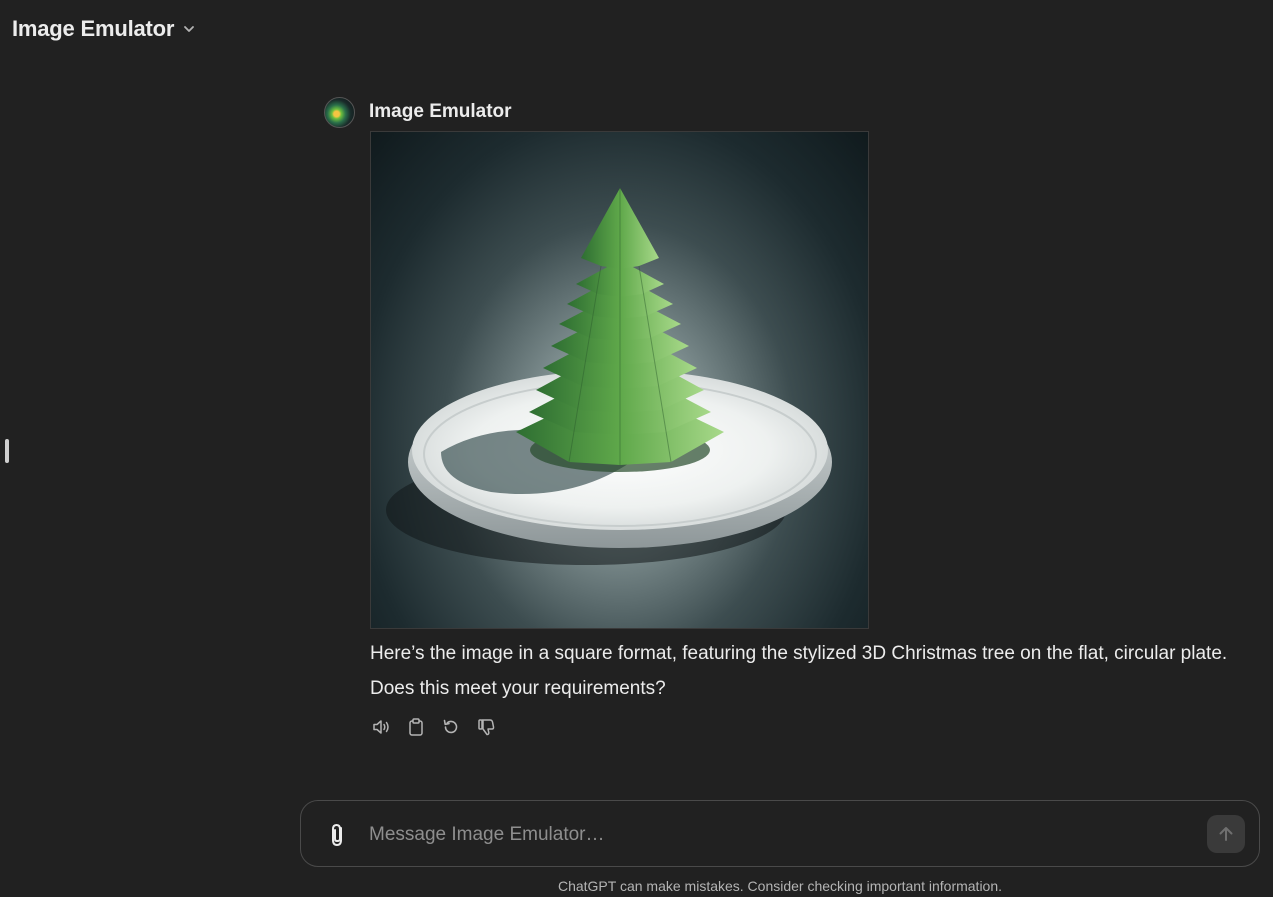 This screenshot has width=1273, height=897. I want to click on copy-button, so click(416, 727).